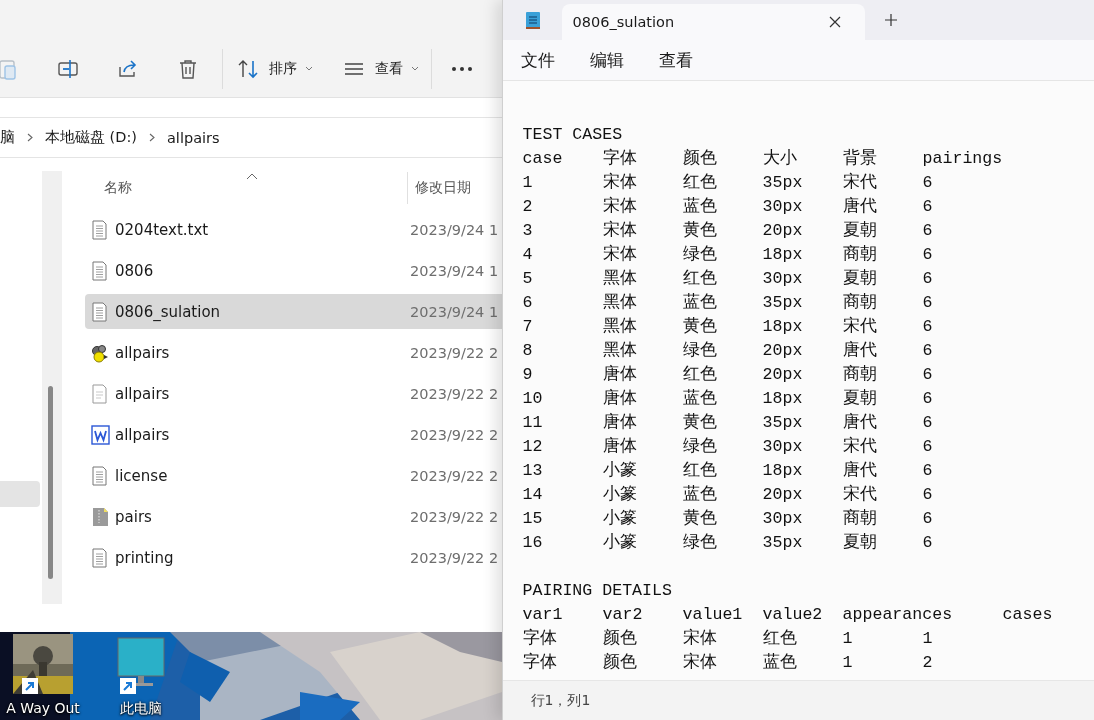 This screenshot has width=1094, height=720. What do you see at coordinates (728, 182) in the screenshot?
I see `text-line: 1 宋体 红色 35px 宋代 6` at bounding box center [728, 182].